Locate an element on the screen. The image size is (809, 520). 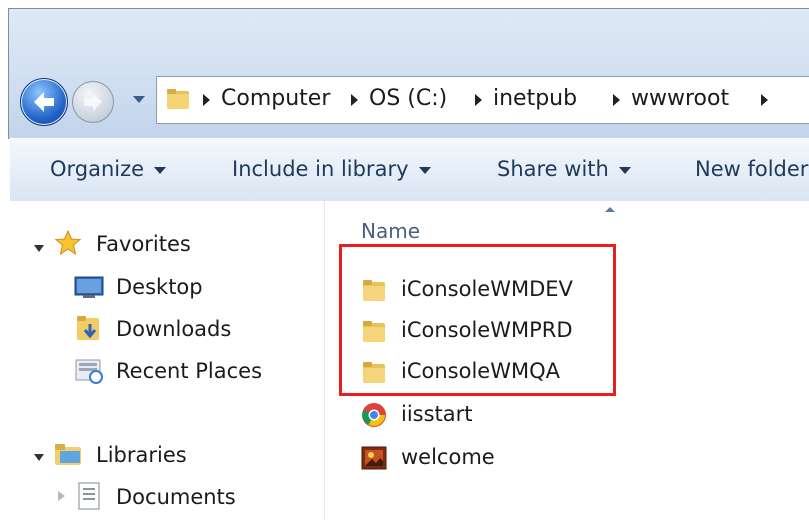
downloads-folder-icon is located at coordinates (88, 328).